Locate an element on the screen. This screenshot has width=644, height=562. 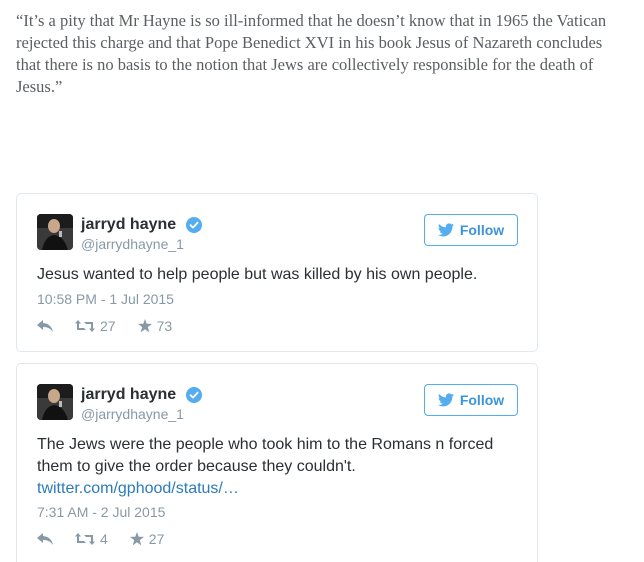
tweet-actions: 4 27 is located at coordinates (111, 539).